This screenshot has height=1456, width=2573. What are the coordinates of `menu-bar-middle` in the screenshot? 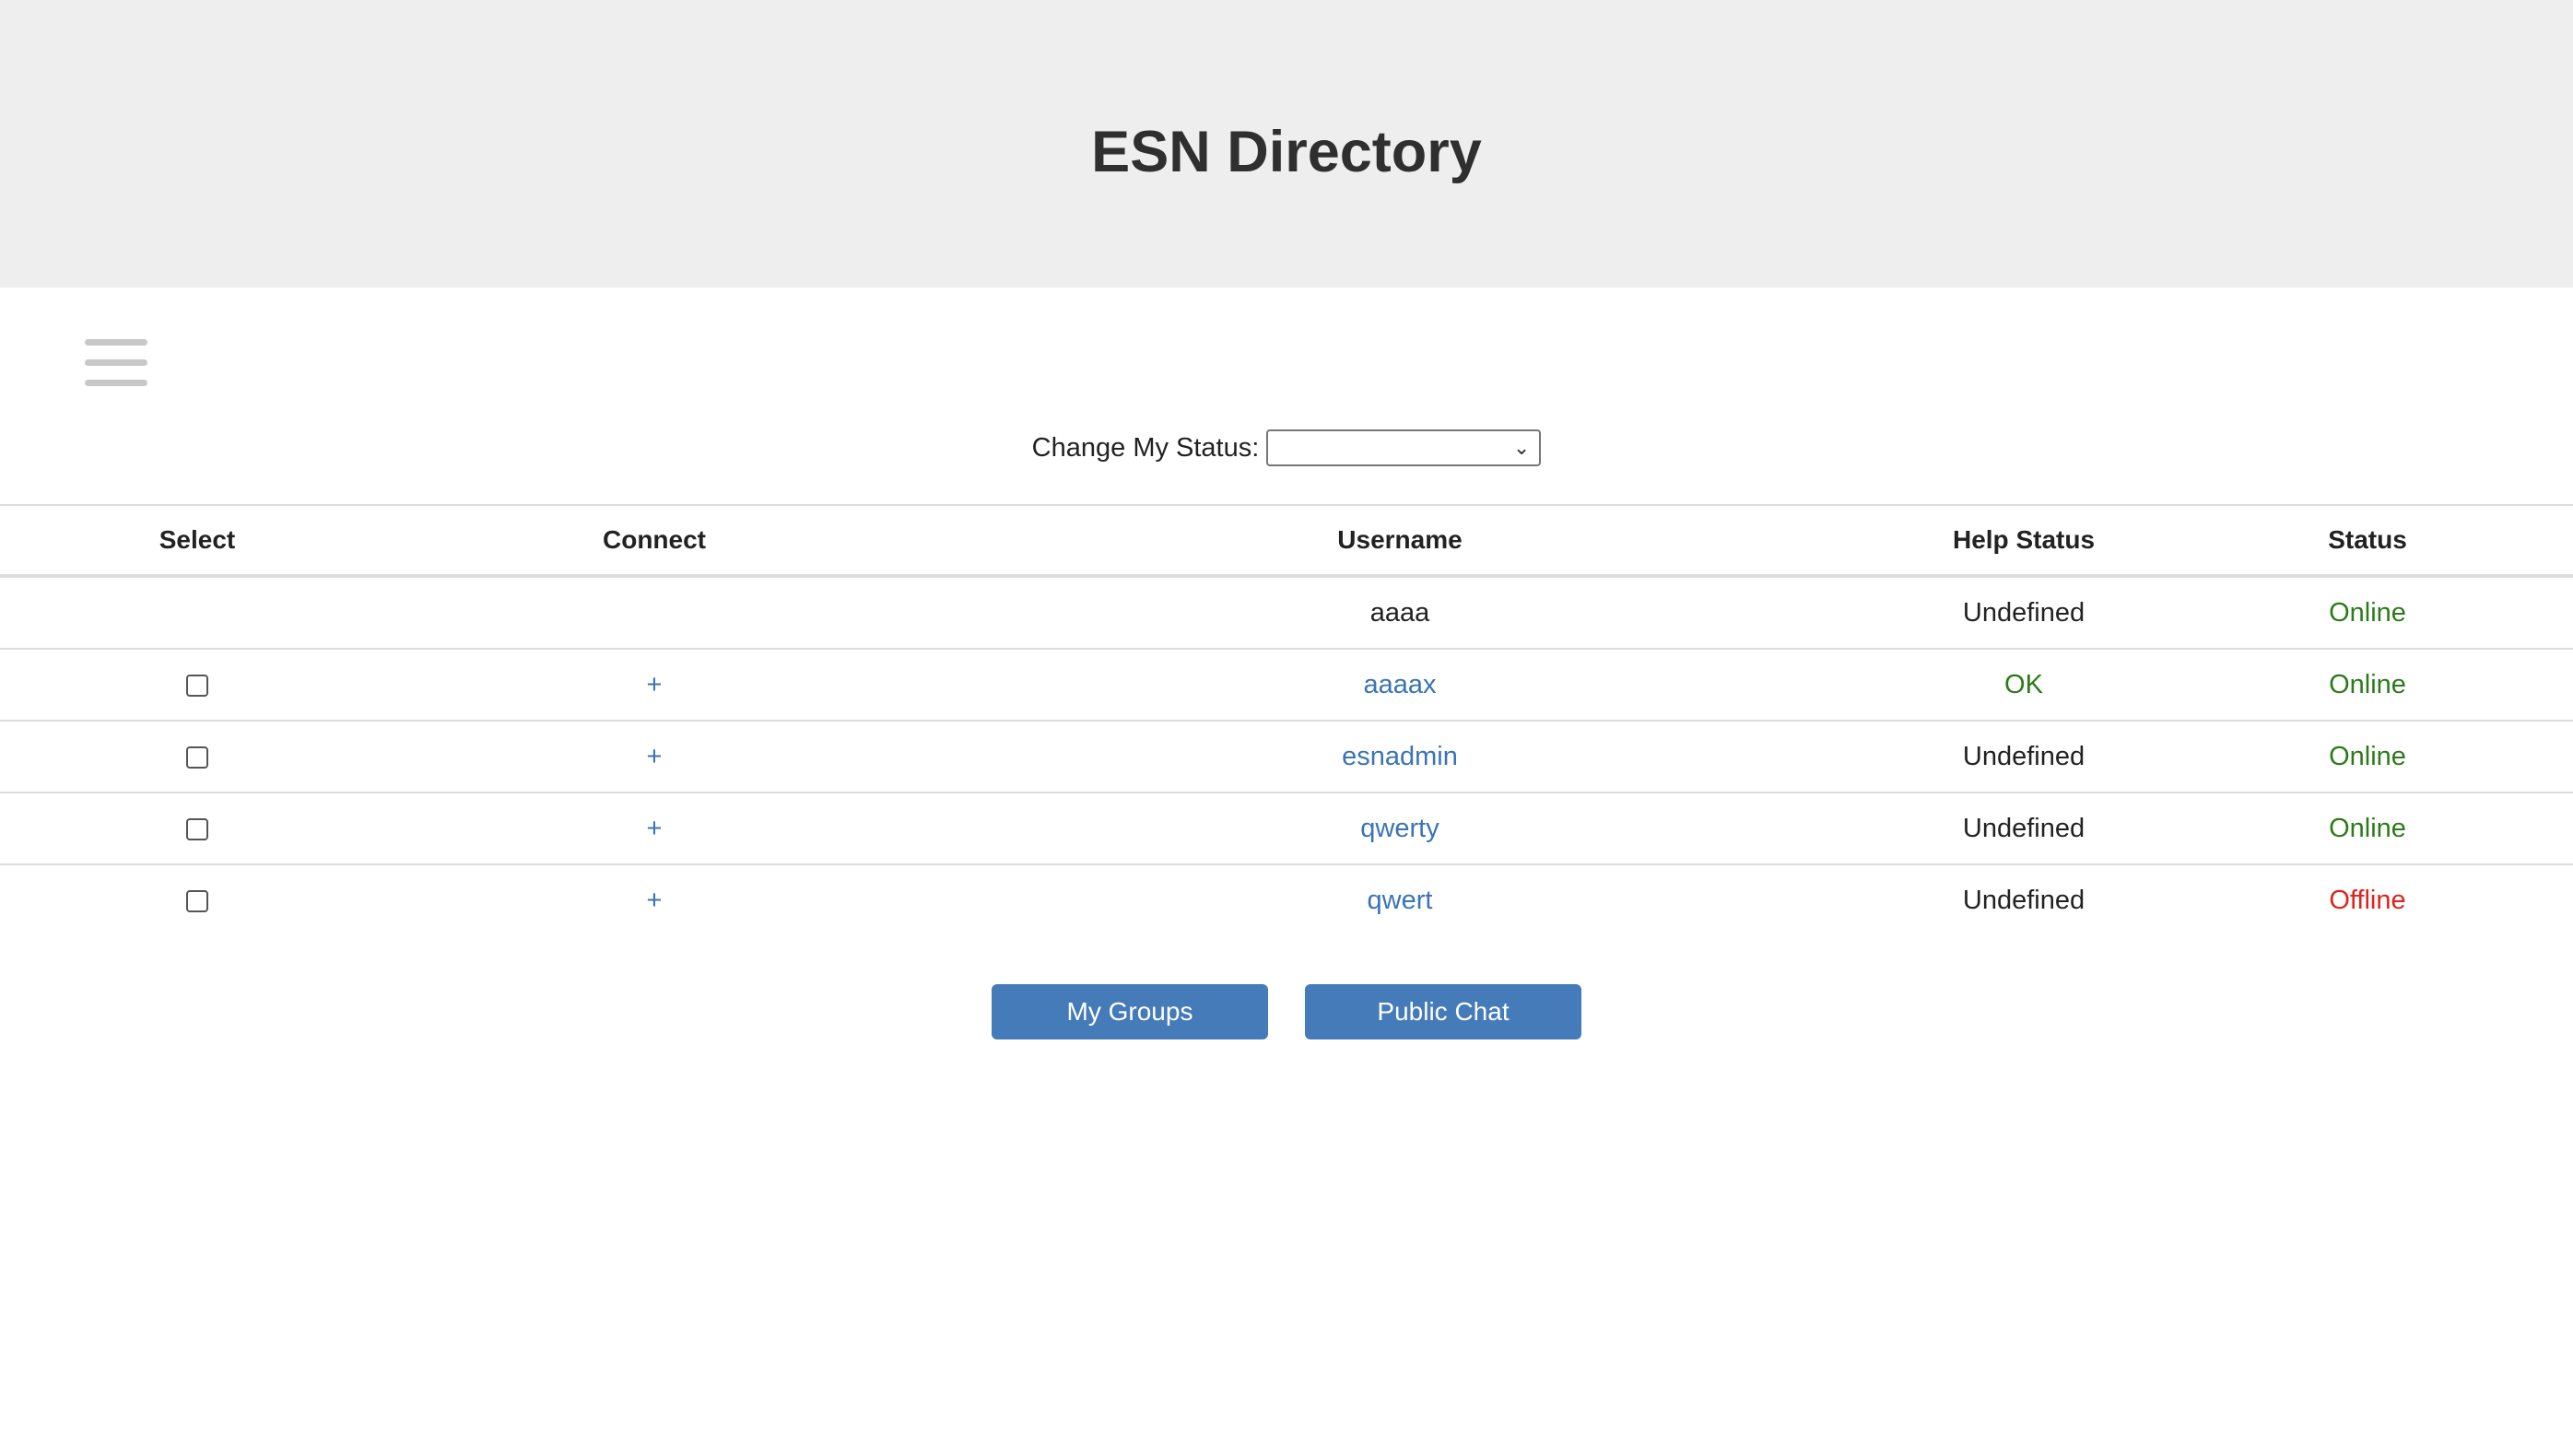 It's located at (116, 362).